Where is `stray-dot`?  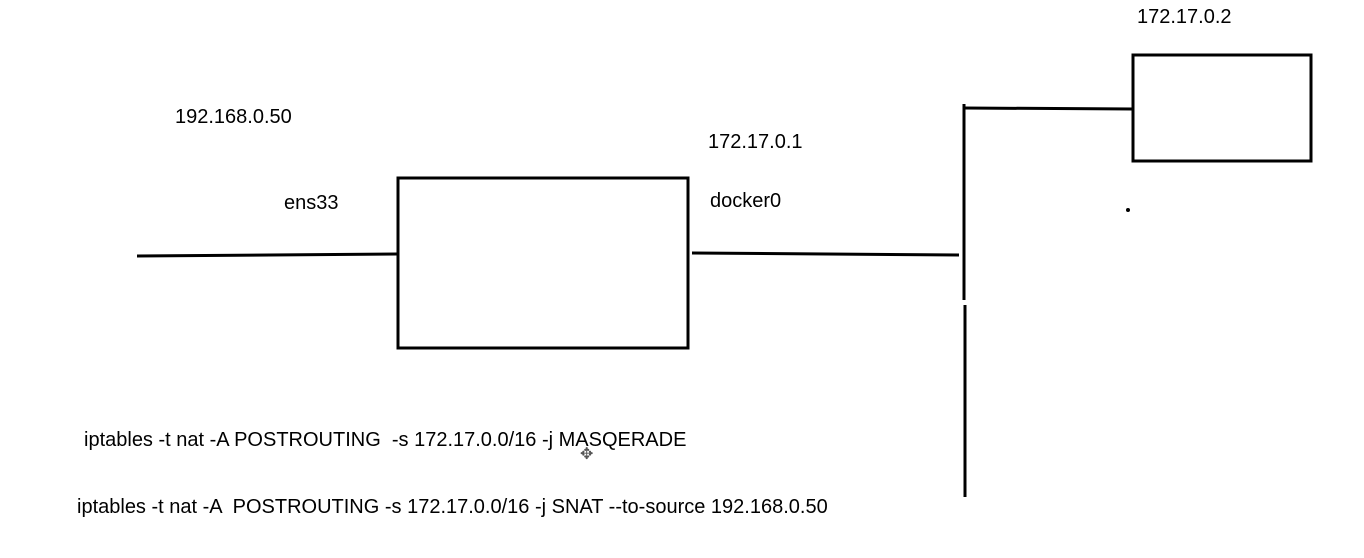
stray-dot is located at coordinates (1128, 210).